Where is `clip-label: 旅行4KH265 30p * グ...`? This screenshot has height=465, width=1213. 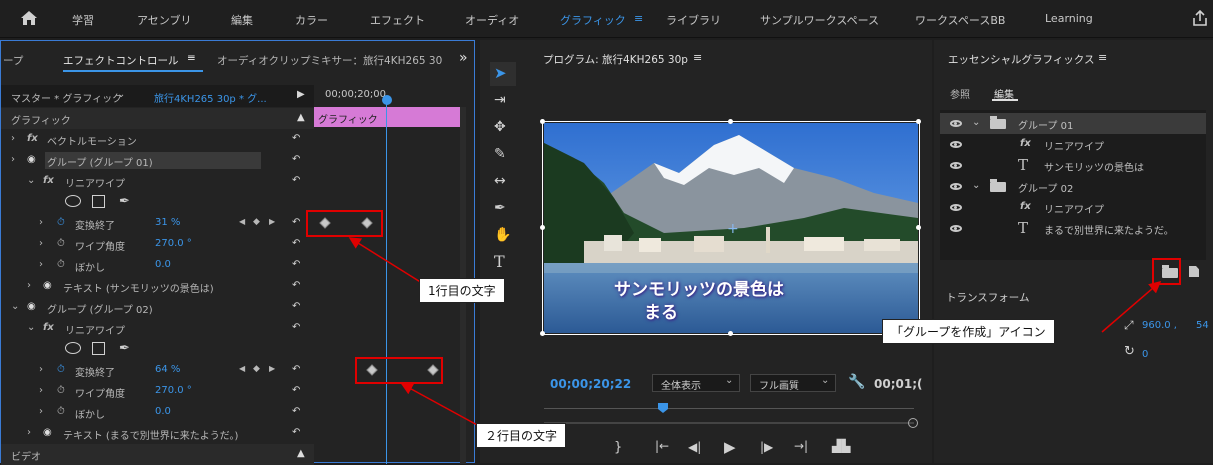 clip-label: 旅行4KH265 30p * グ... is located at coordinates (210, 97).